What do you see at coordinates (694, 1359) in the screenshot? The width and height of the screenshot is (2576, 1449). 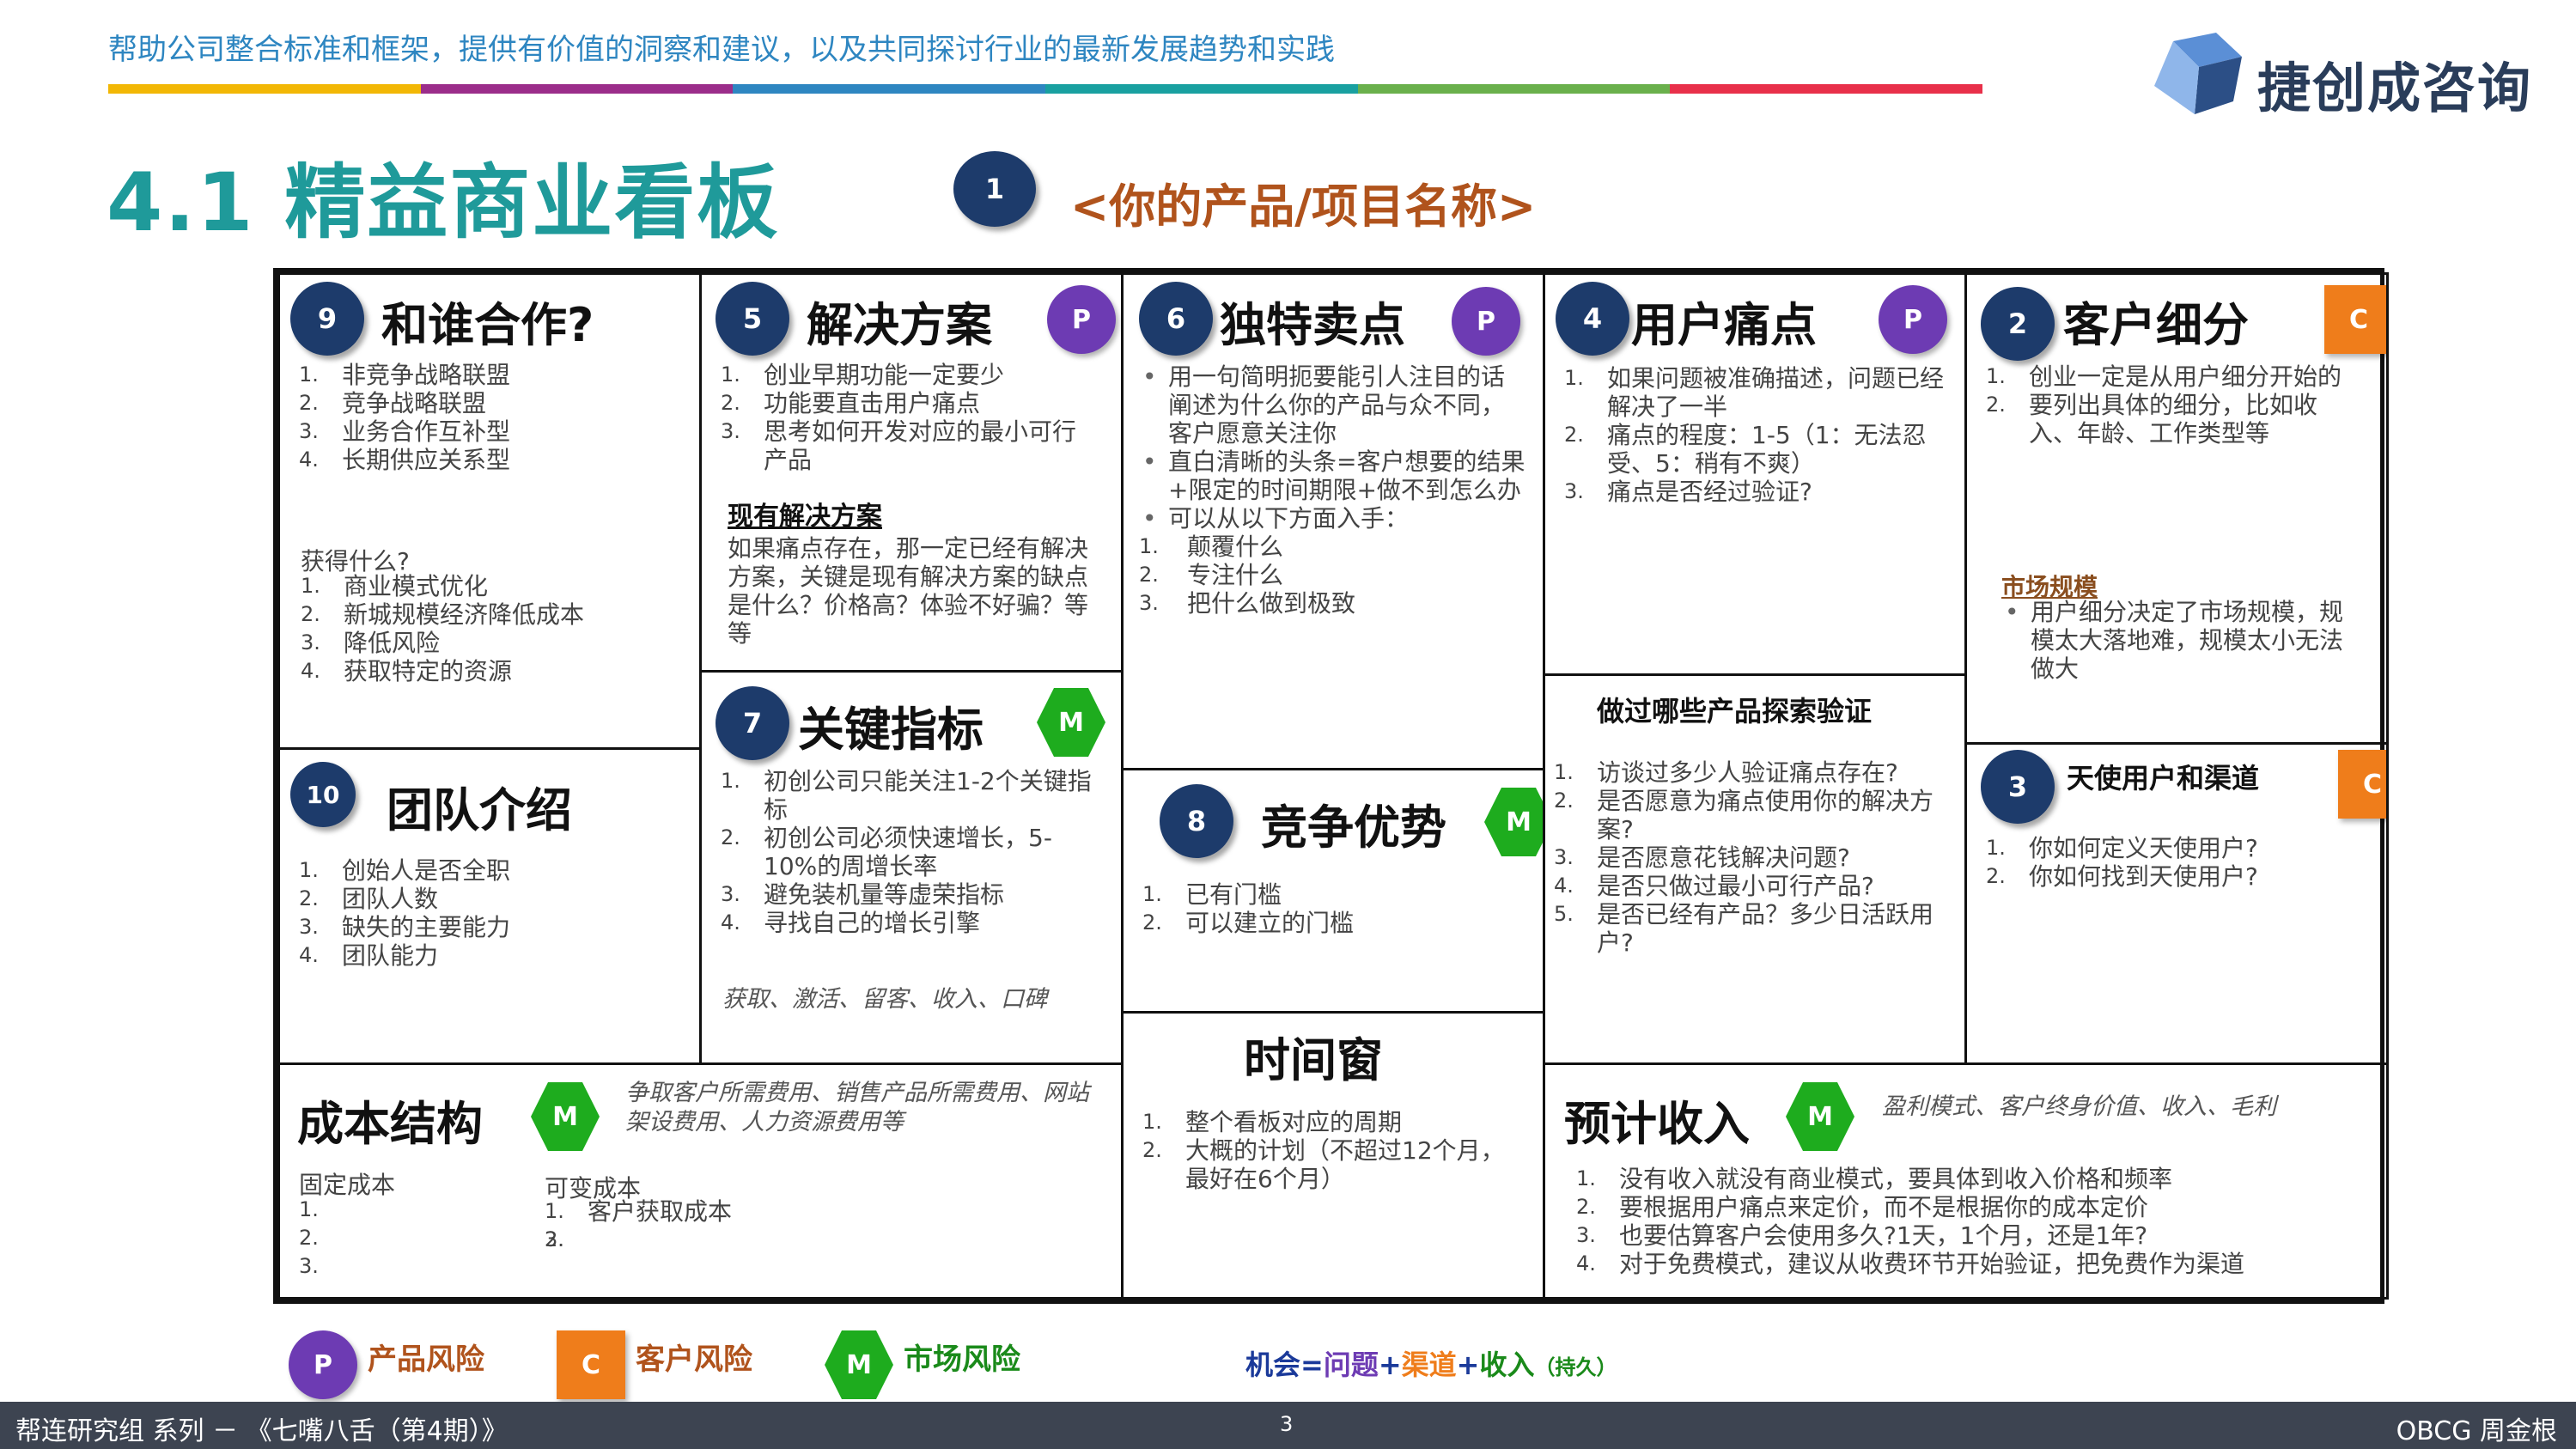 I see `legend-customer-risk-label: 客户风险` at bounding box center [694, 1359].